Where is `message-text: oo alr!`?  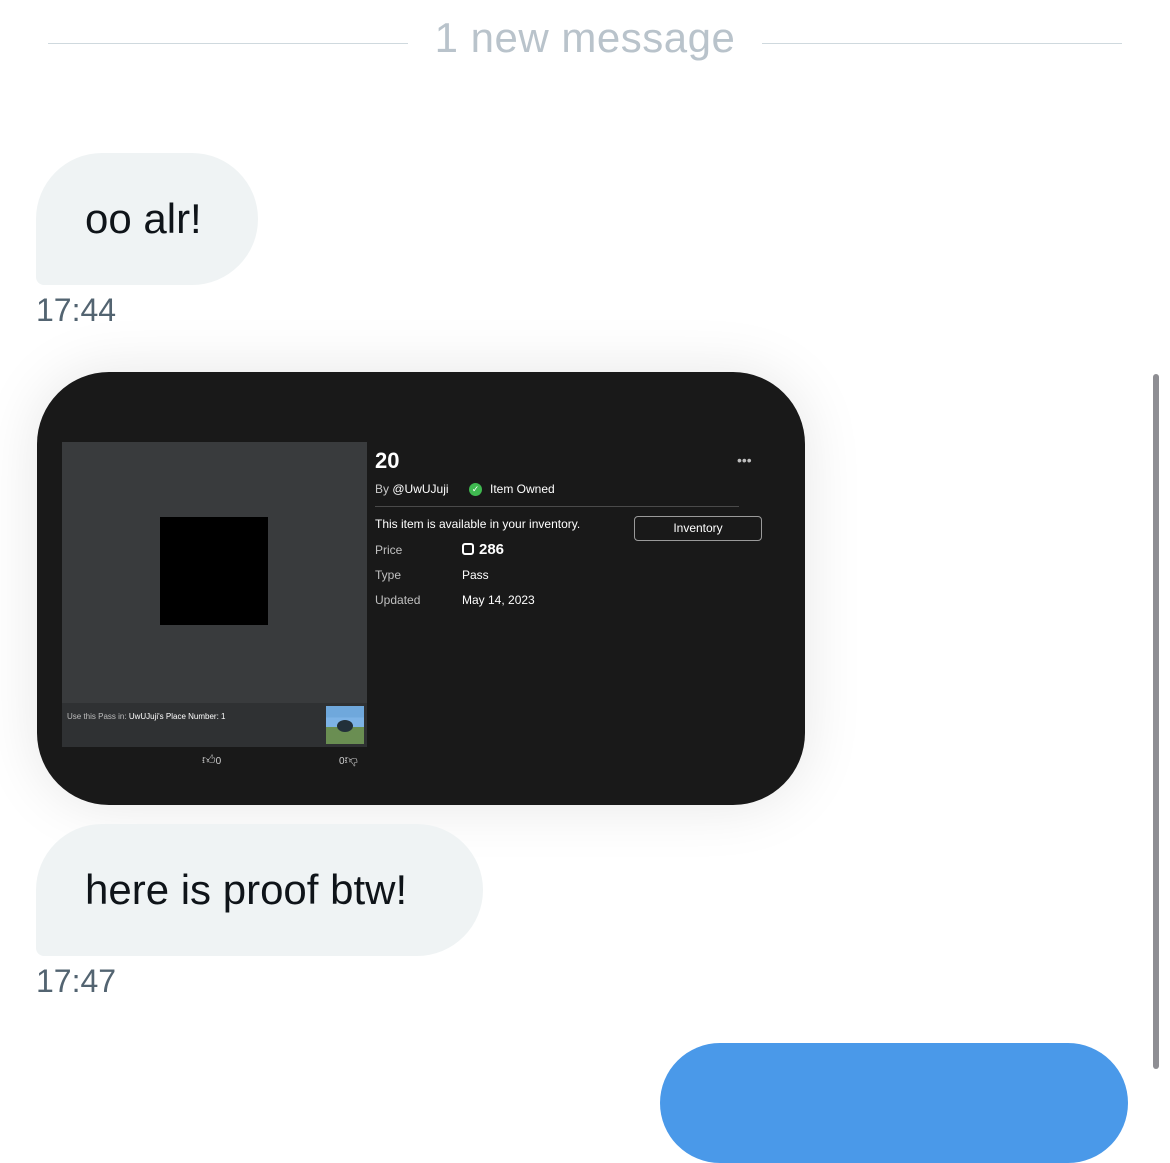
message-text: oo alr! is located at coordinates (143, 218).